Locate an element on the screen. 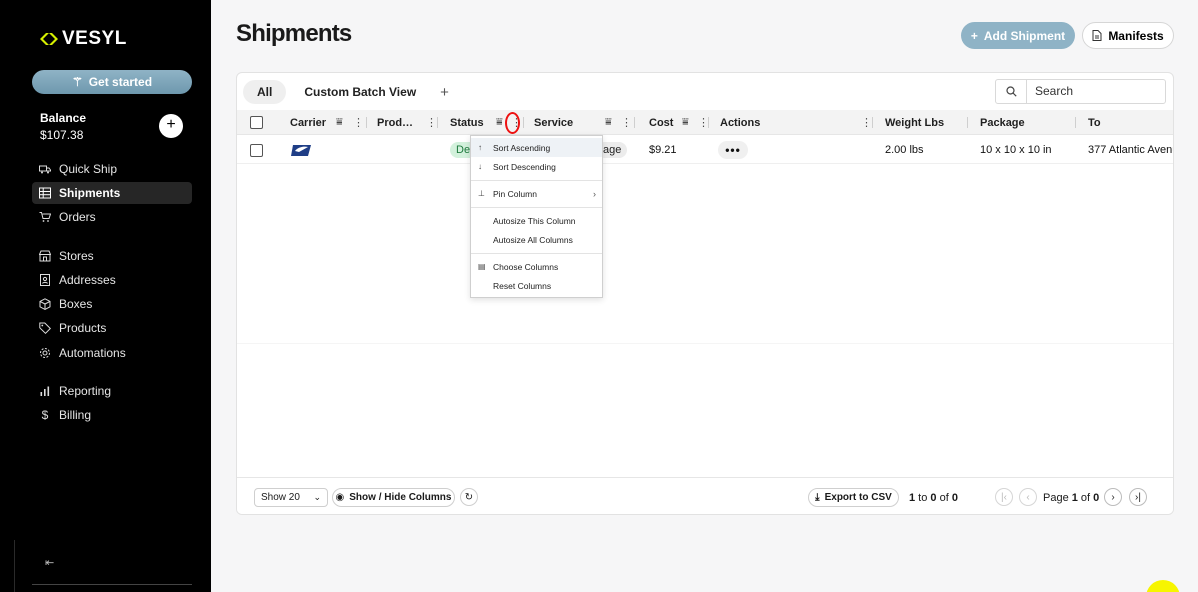 Image resolution: width=1198 pixels, height=592 pixels. sidebar-item-label: Automations is located at coordinates (92, 353).